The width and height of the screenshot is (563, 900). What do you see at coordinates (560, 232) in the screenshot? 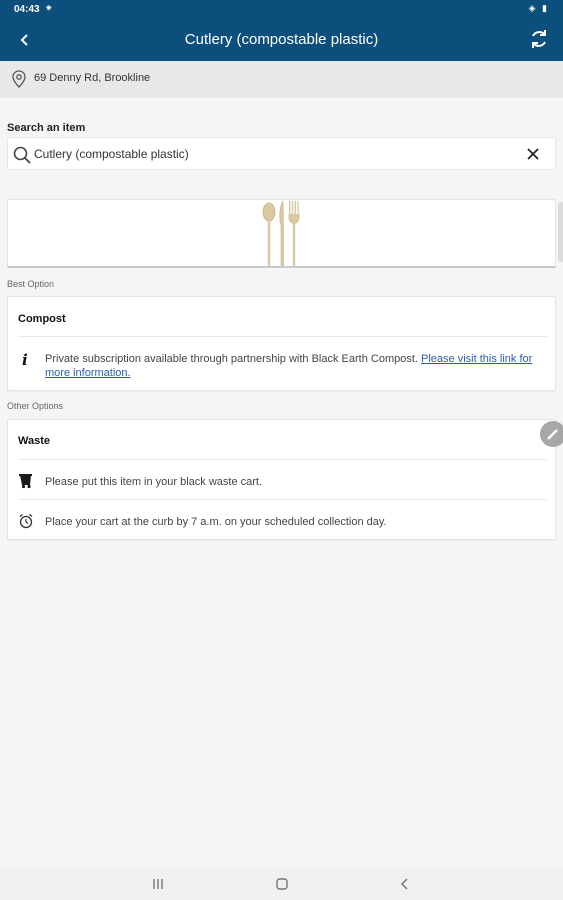
I see `scroll-handle` at bounding box center [560, 232].